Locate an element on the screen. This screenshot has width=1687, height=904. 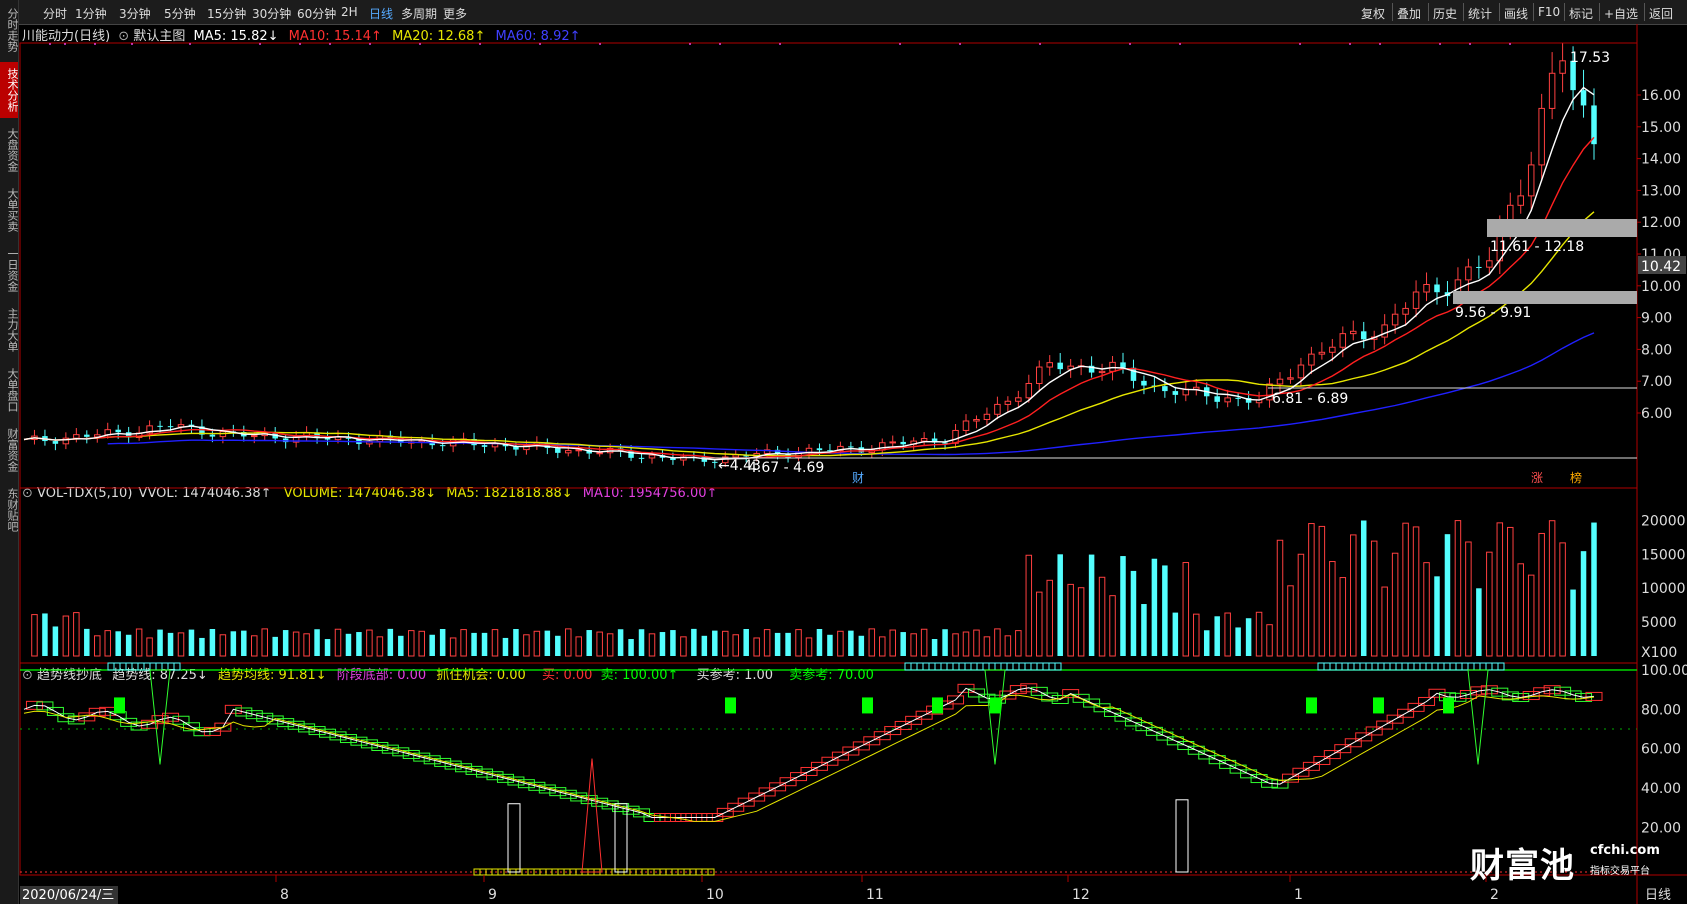
price-axis-label: 7.00 is located at coordinates (1656, 382).